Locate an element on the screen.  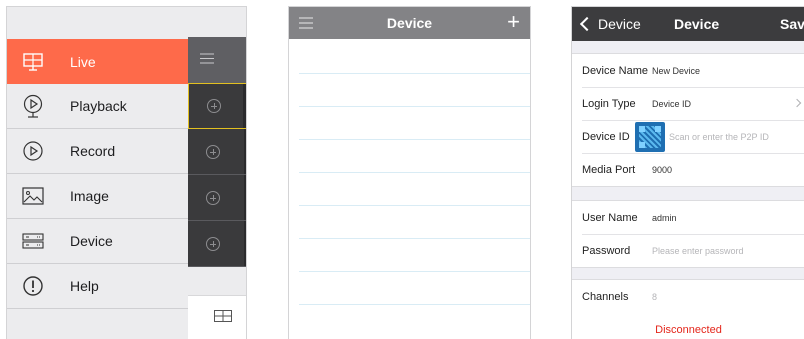
password-field: Please enter password is located at coordinates (698, 251).